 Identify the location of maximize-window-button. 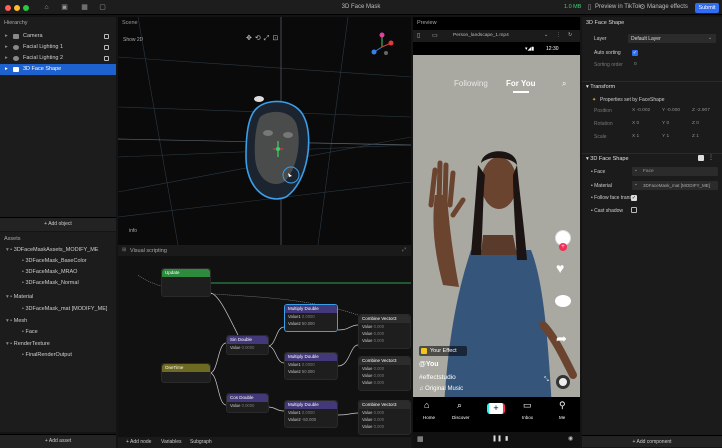
(26, 8).